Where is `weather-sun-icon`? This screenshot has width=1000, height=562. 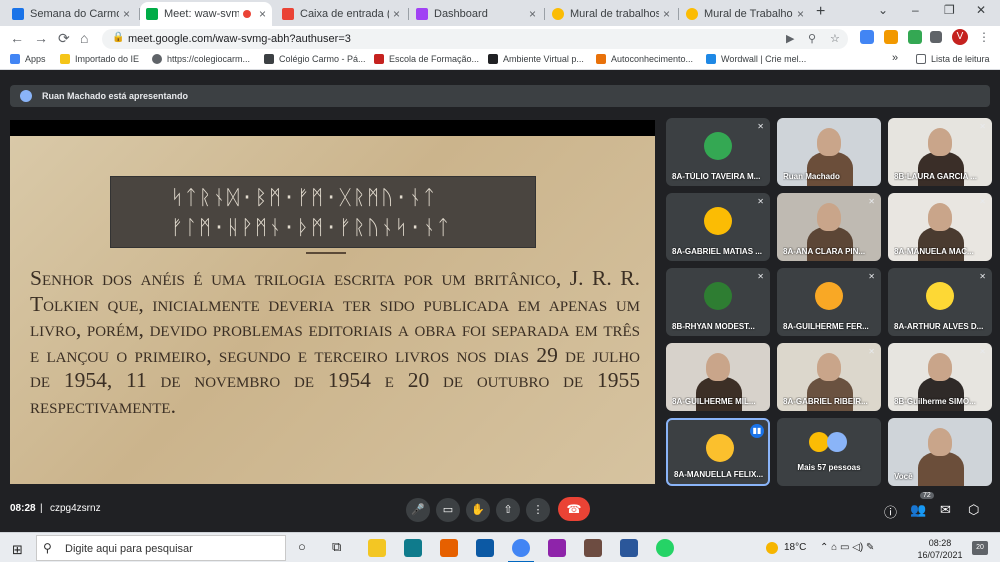 weather-sun-icon is located at coordinates (772, 548).